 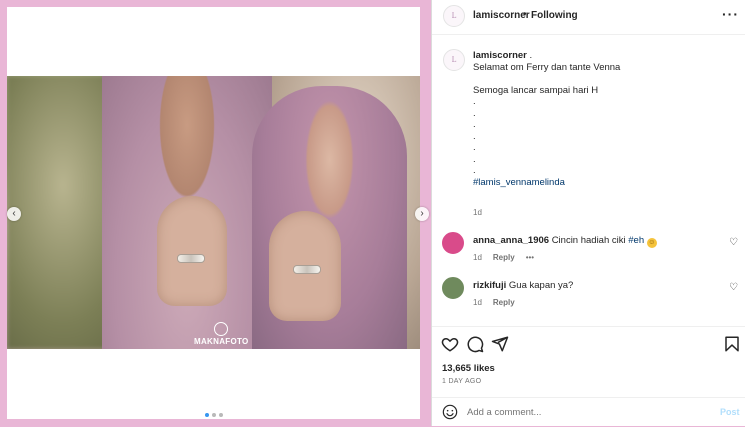 I want to click on author-username: lamiscorner, so click(x=501, y=15).